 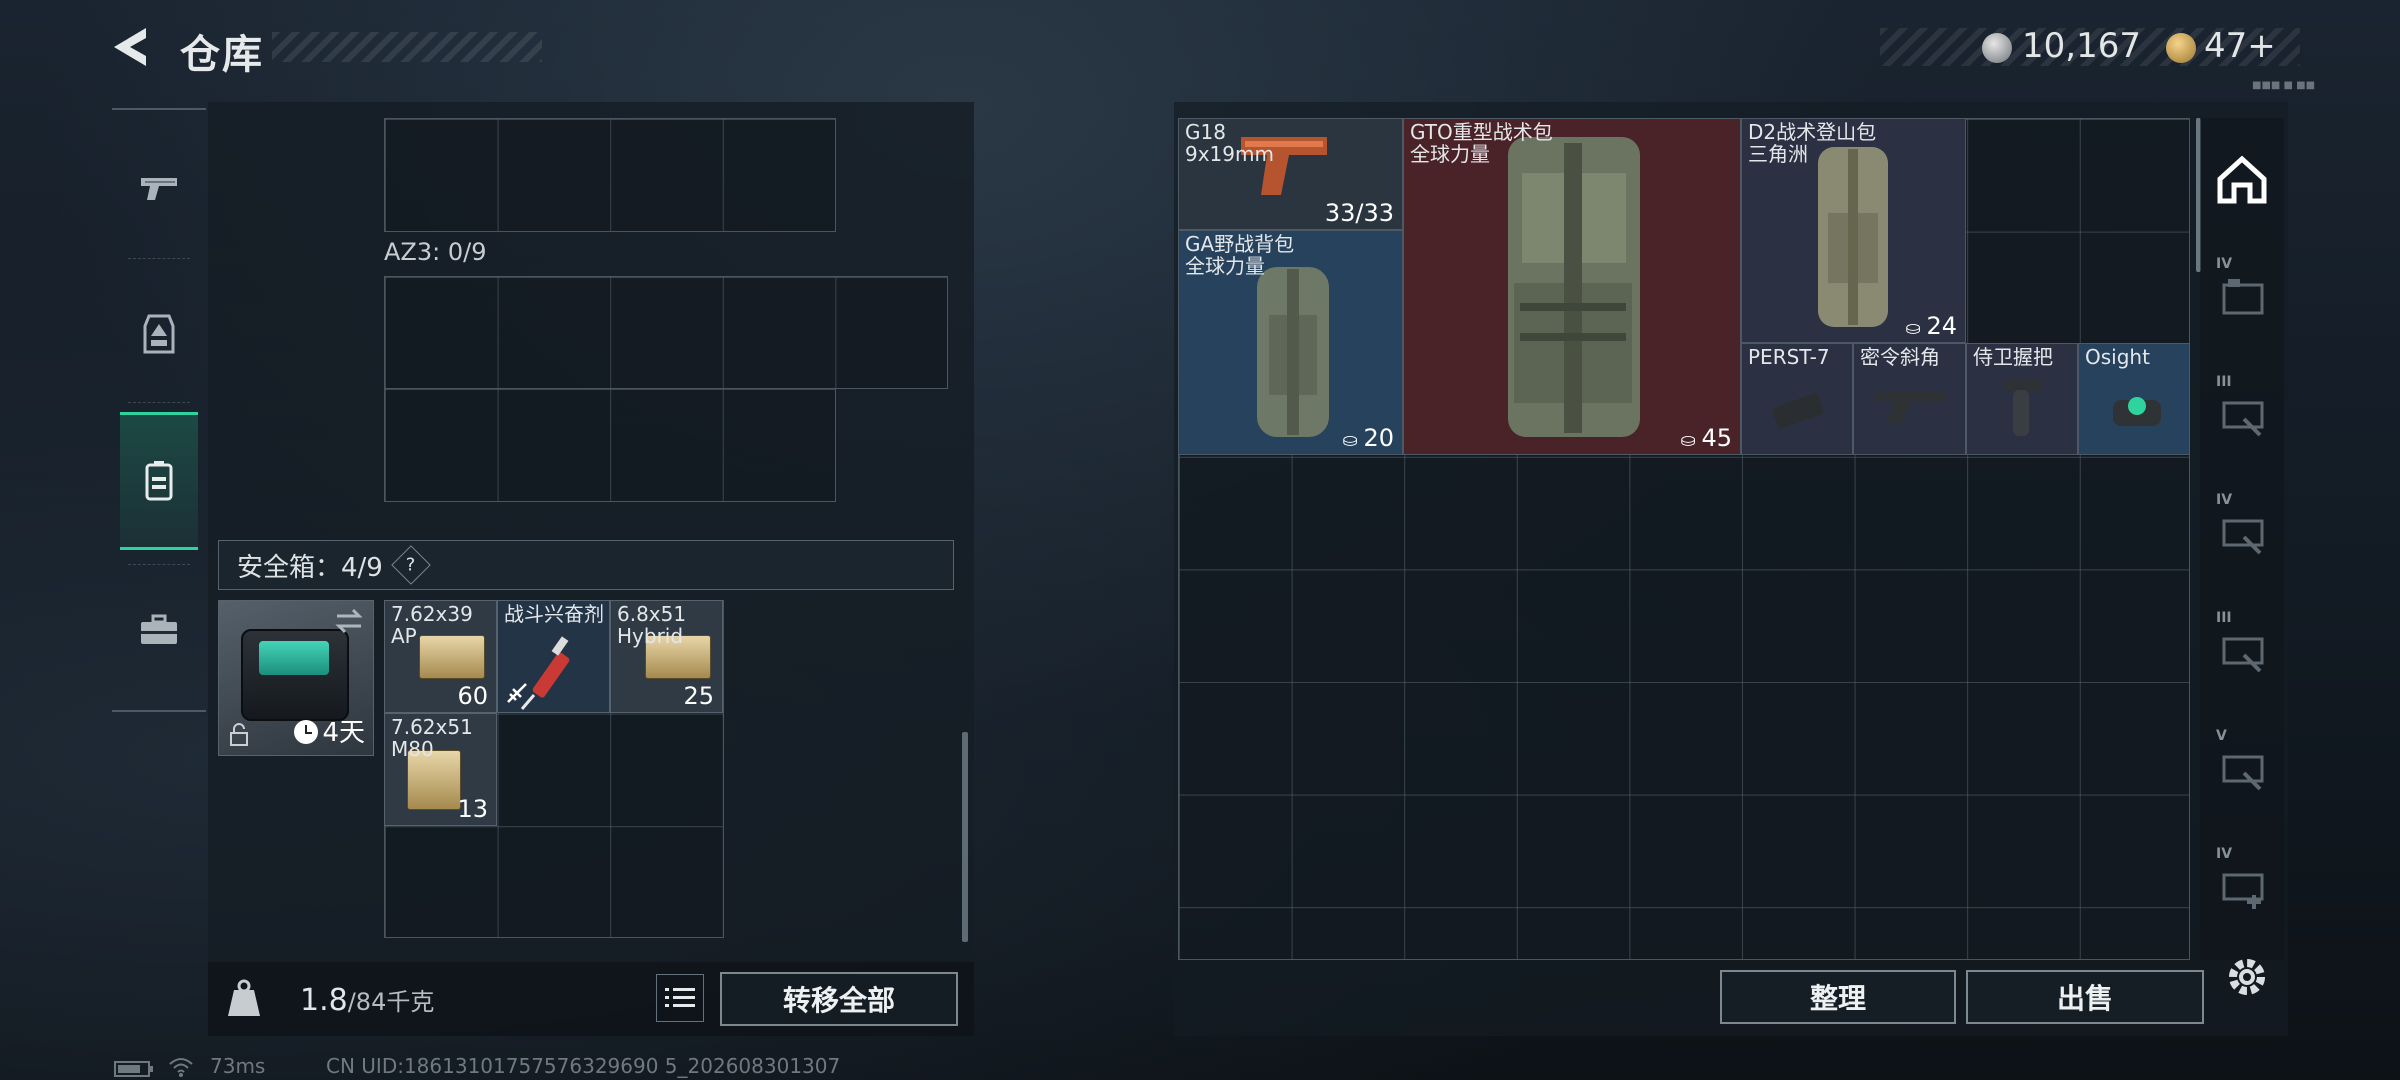 I want to click on backpack-icon, so click(x=159, y=481).